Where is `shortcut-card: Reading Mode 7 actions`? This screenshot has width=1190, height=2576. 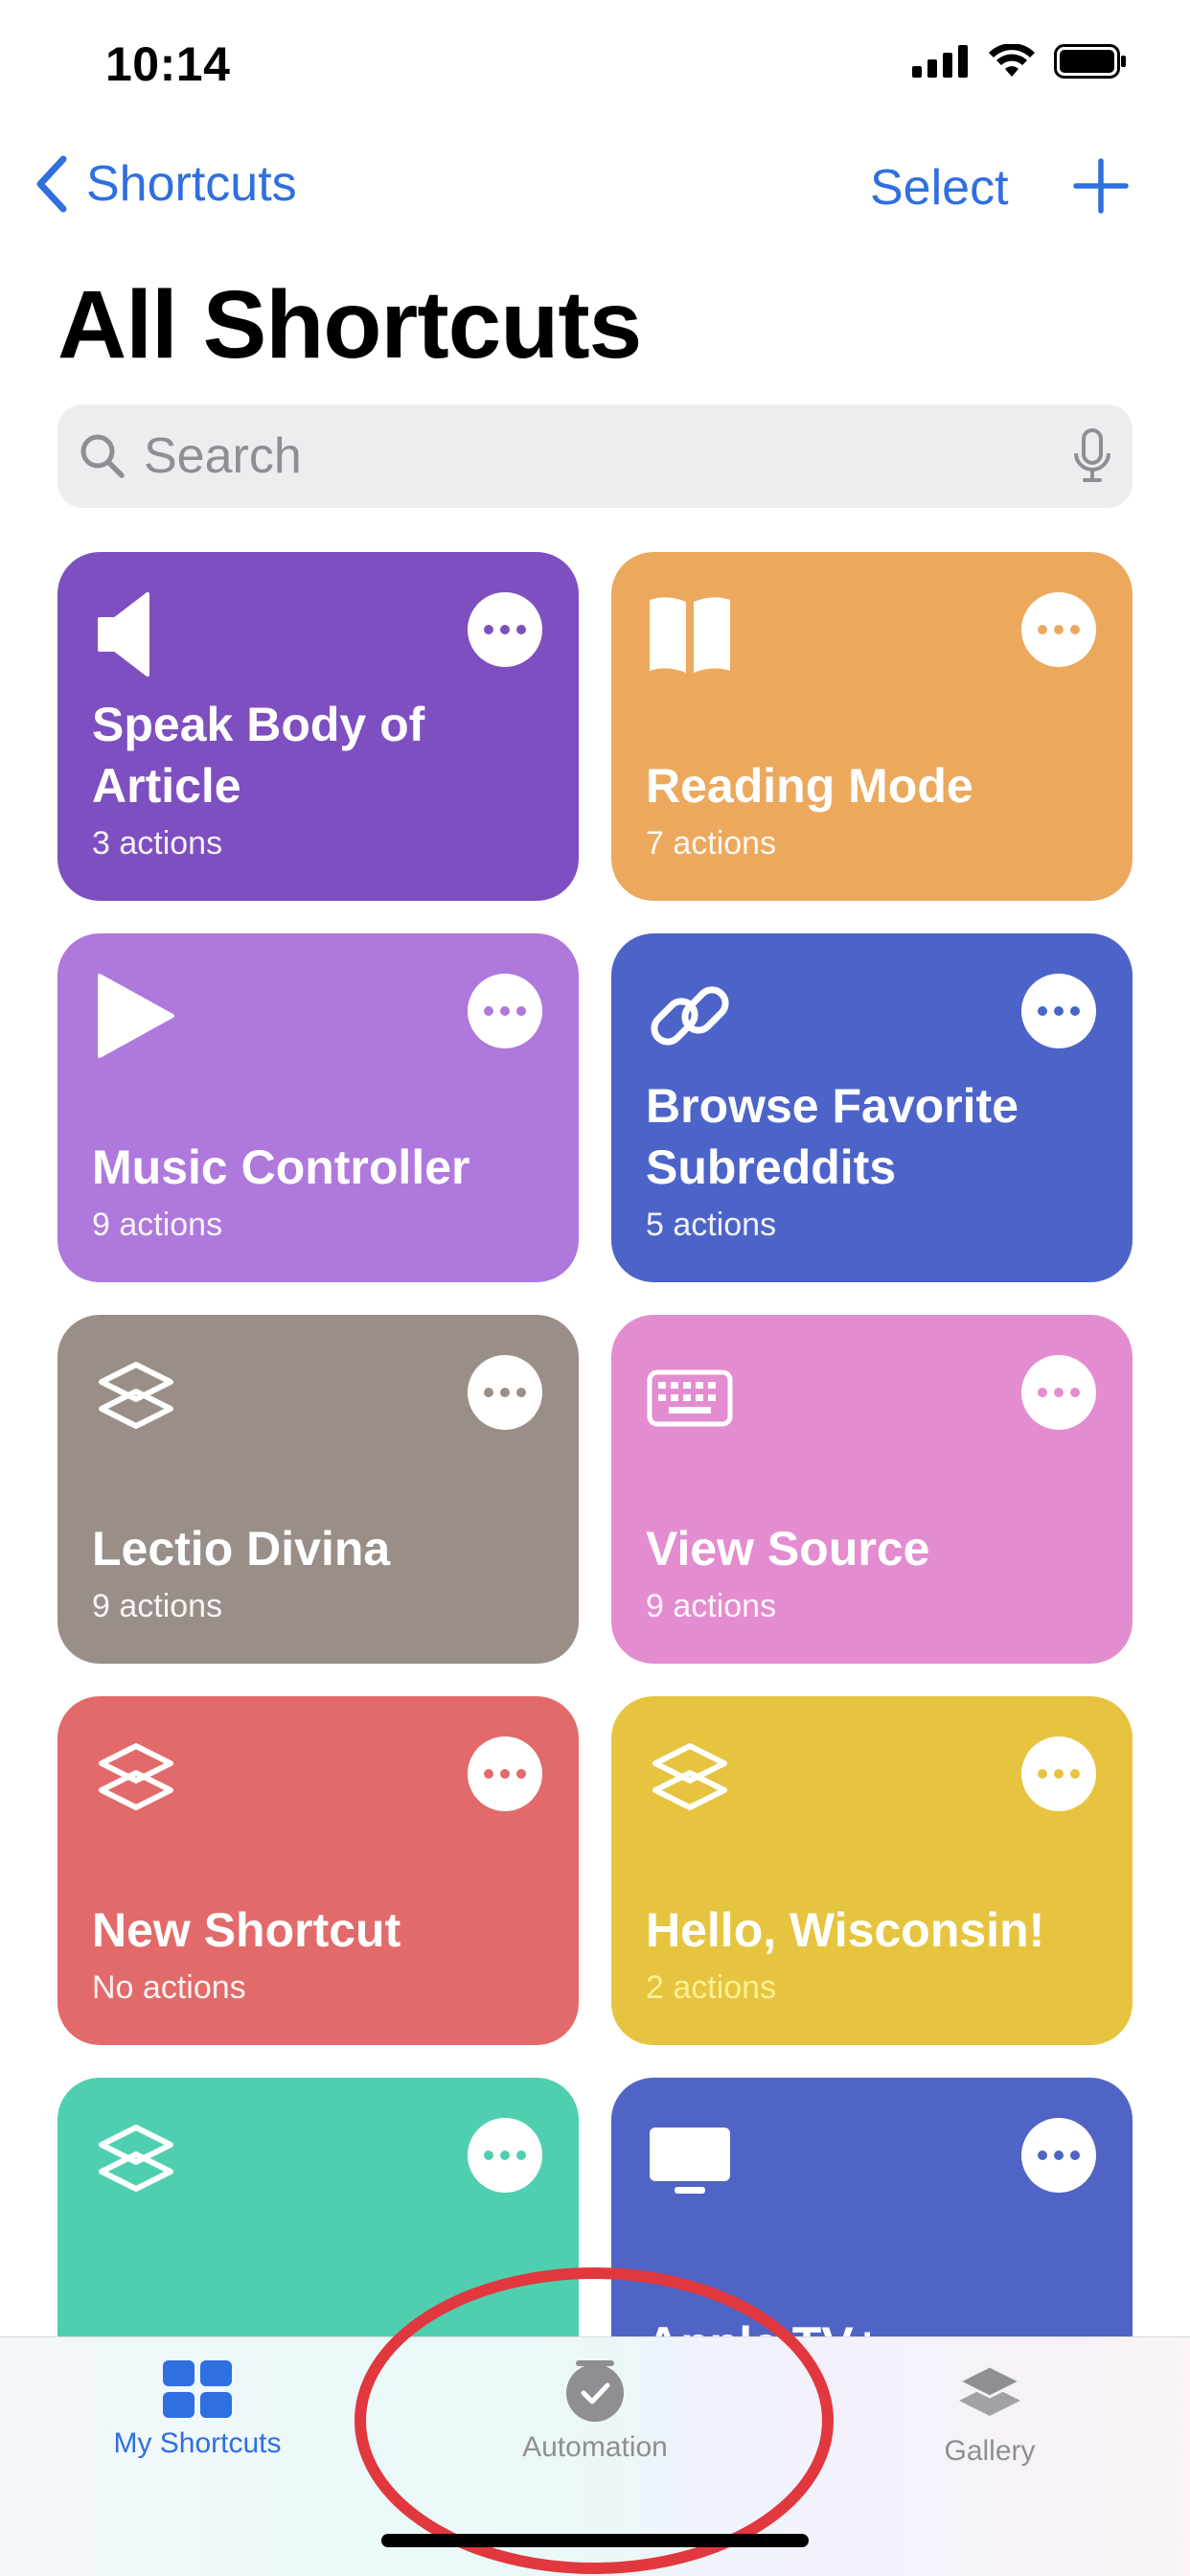
shortcut-card: Reading Mode 7 actions is located at coordinates (872, 726).